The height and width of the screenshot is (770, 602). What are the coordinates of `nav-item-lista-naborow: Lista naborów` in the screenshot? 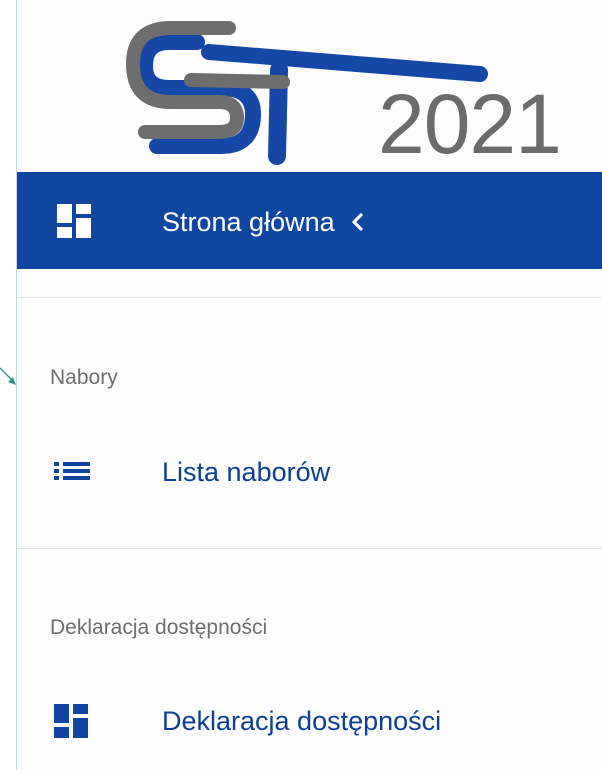 It's located at (309, 472).